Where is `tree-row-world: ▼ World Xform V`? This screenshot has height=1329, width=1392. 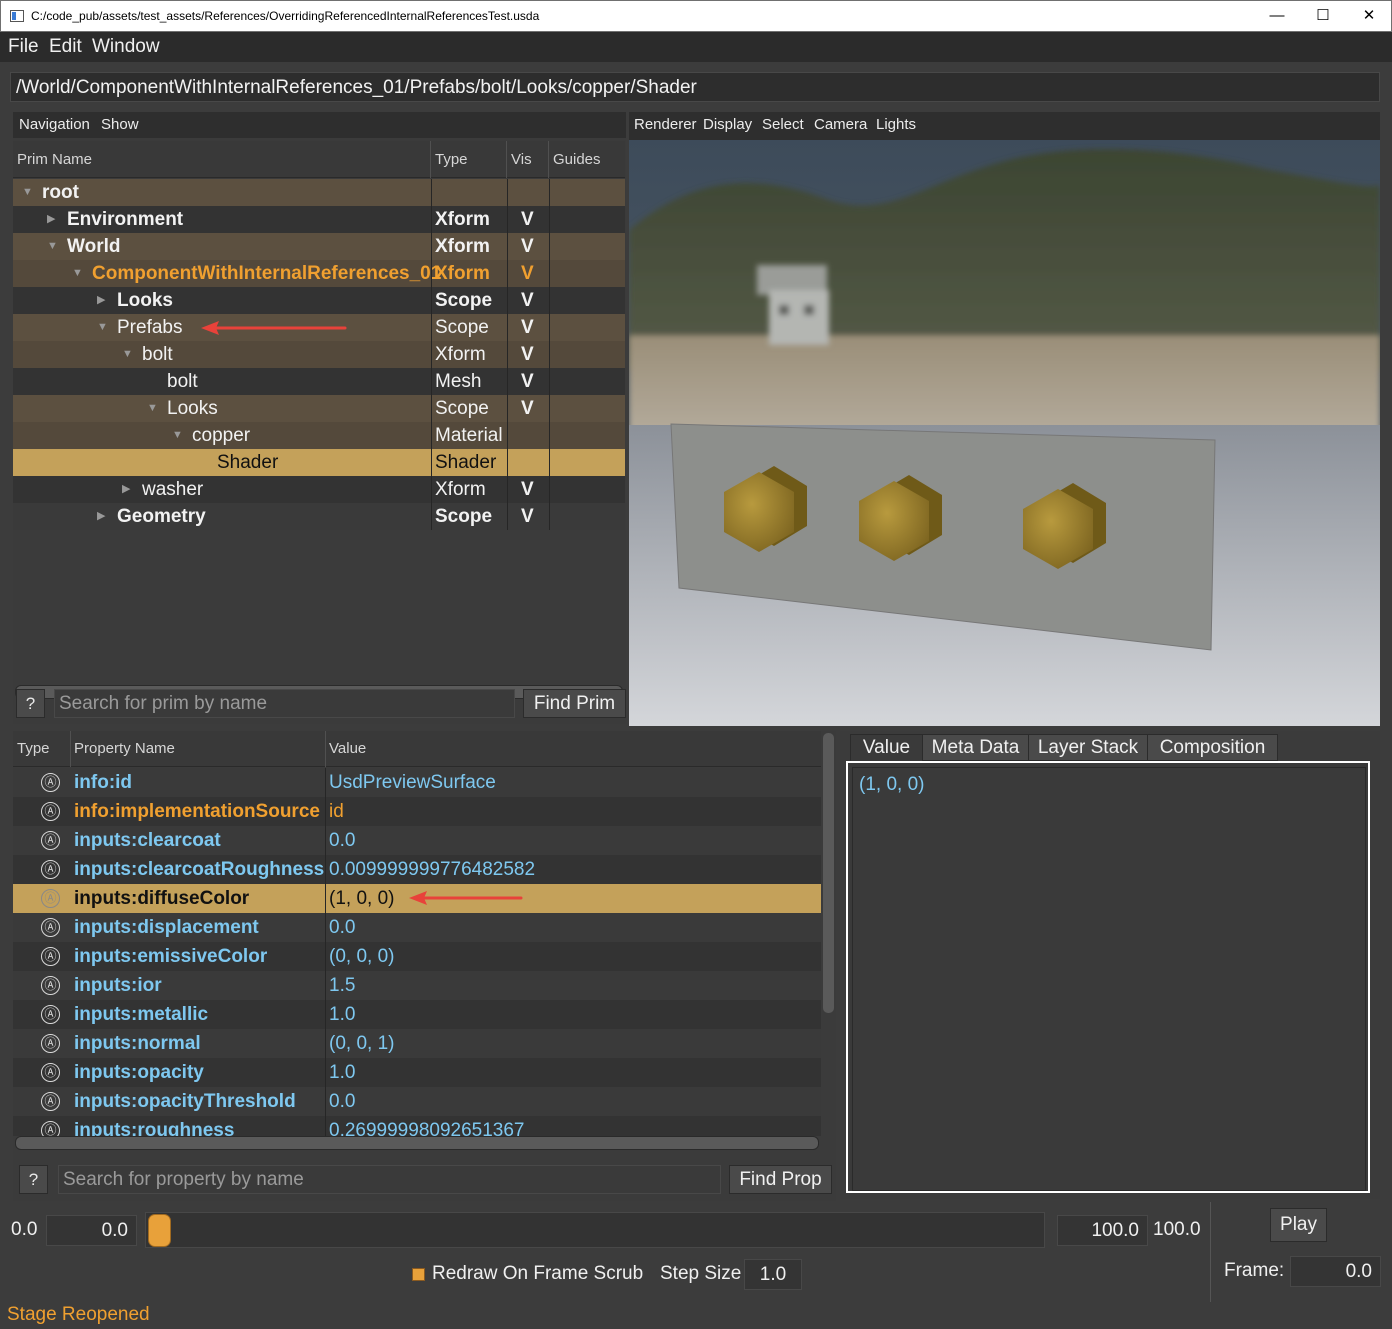 tree-row-world: ▼ World Xform V is located at coordinates (319, 246).